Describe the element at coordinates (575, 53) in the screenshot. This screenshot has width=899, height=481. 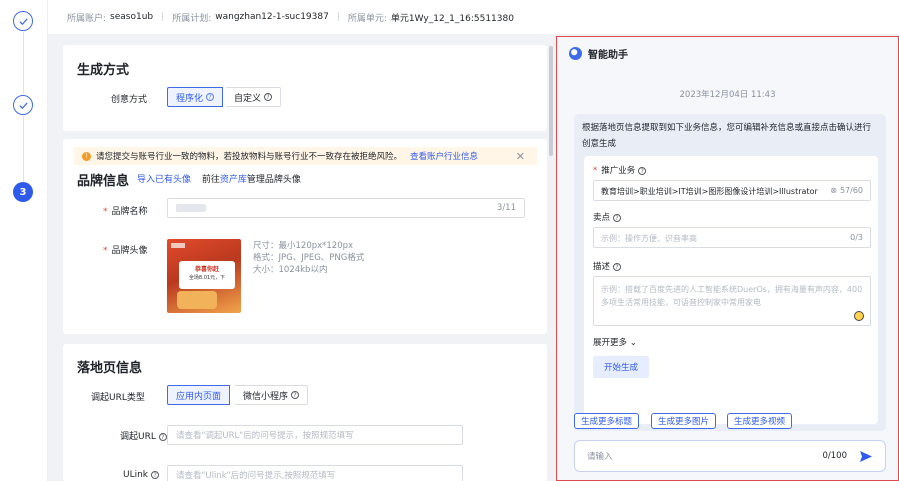
I see `assistant-logo-icon` at that location.